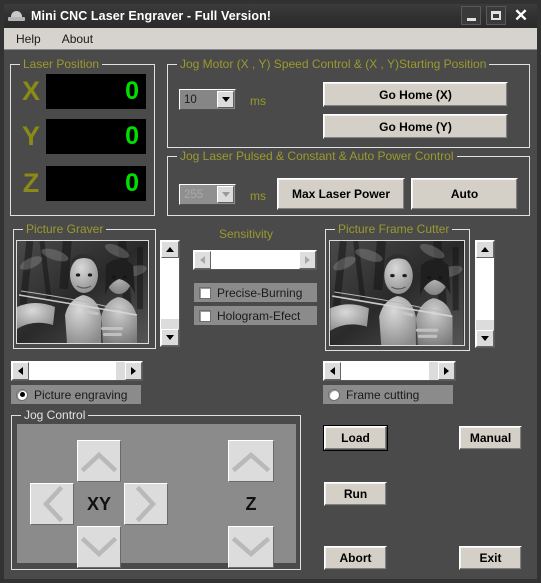 The width and height of the screenshot is (541, 583). Describe the element at coordinates (355, 494) in the screenshot. I see `run-button: Run` at that location.